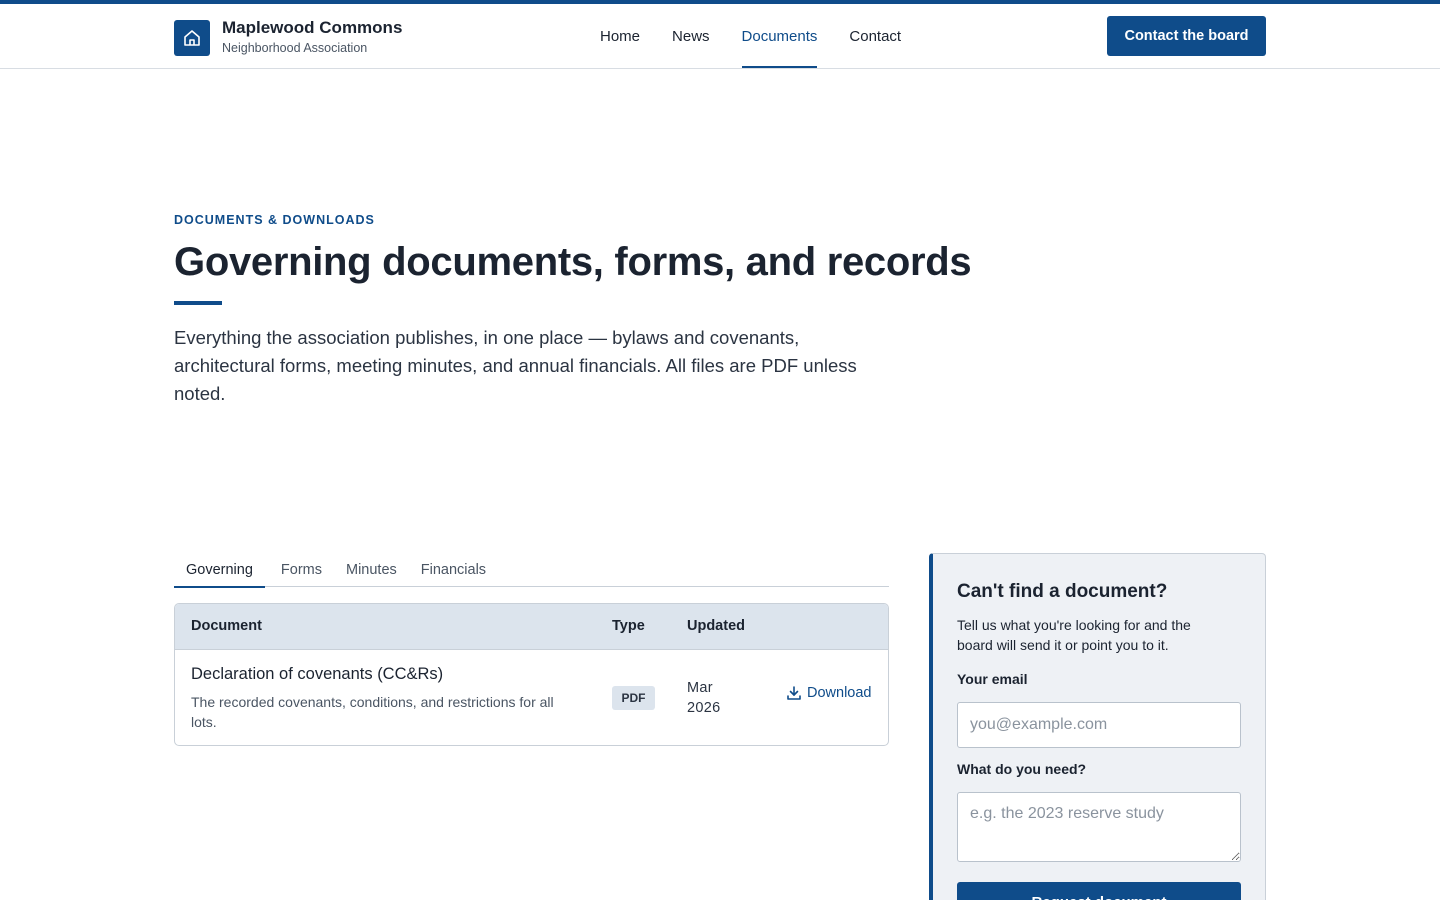  Describe the element at coordinates (794, 693) in the screenshot. I see `download-icon` at that location.